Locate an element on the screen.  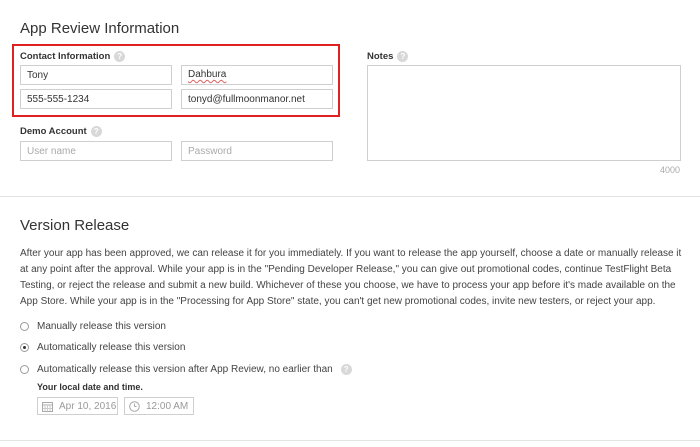
radio-label-automatic: Automatically release this version is located at coordinates (111, 347).